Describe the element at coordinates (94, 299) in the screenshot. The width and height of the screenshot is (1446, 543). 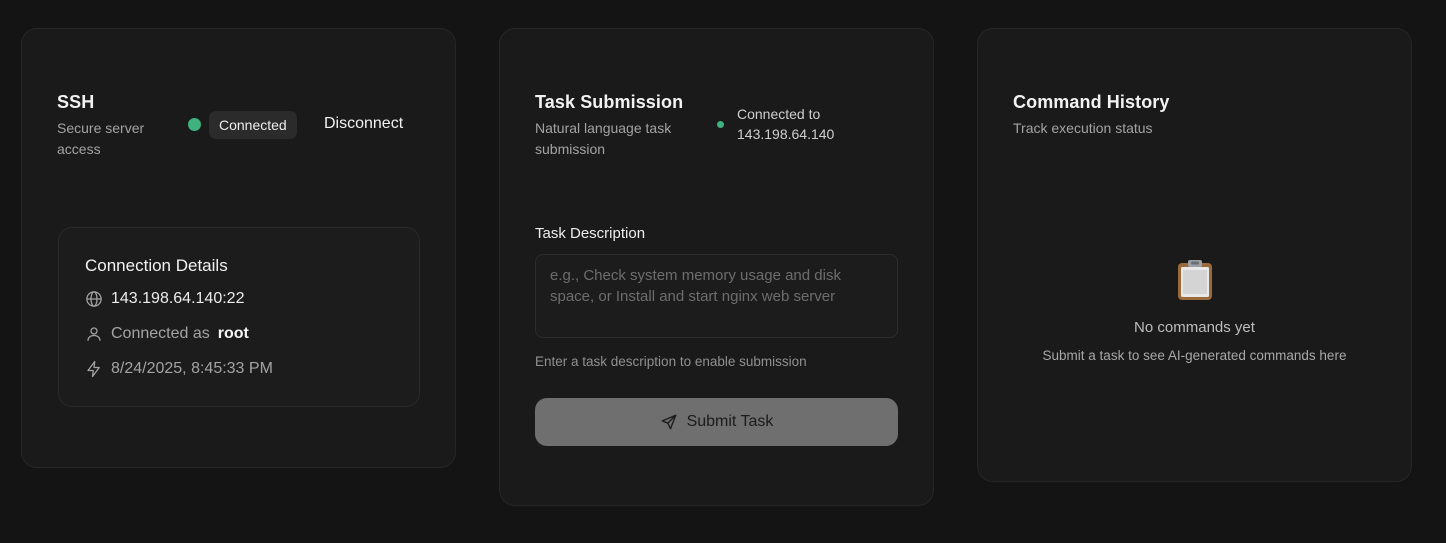
I see `globe-icon` at that location.